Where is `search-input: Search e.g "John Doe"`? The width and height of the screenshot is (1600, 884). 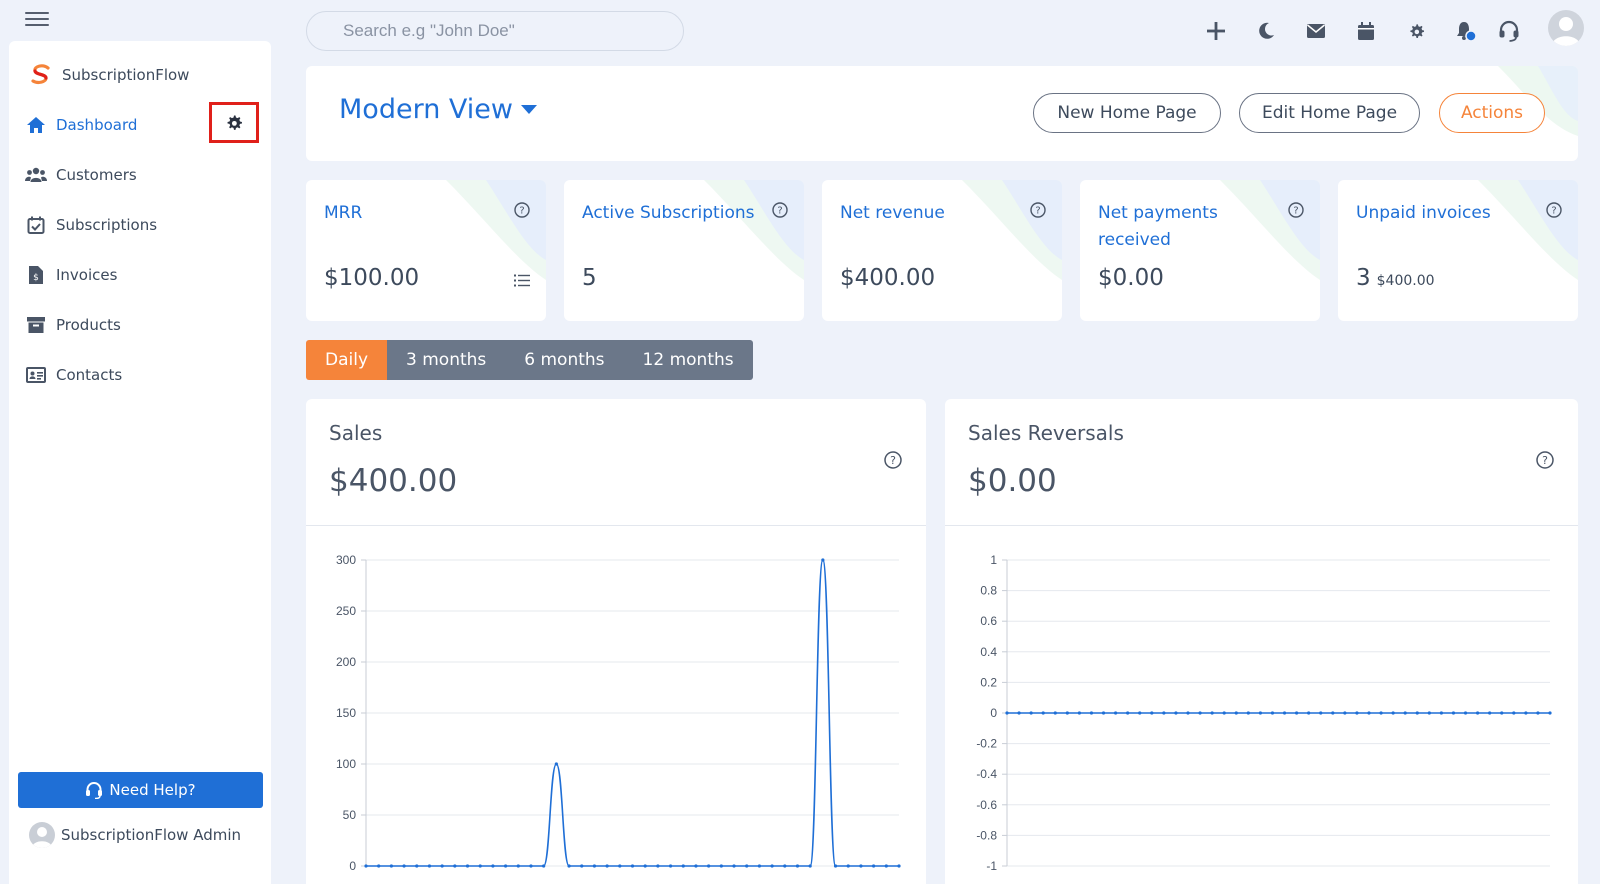 search-input: Search e.g "John Doe" is located at coordinates (495, 31).